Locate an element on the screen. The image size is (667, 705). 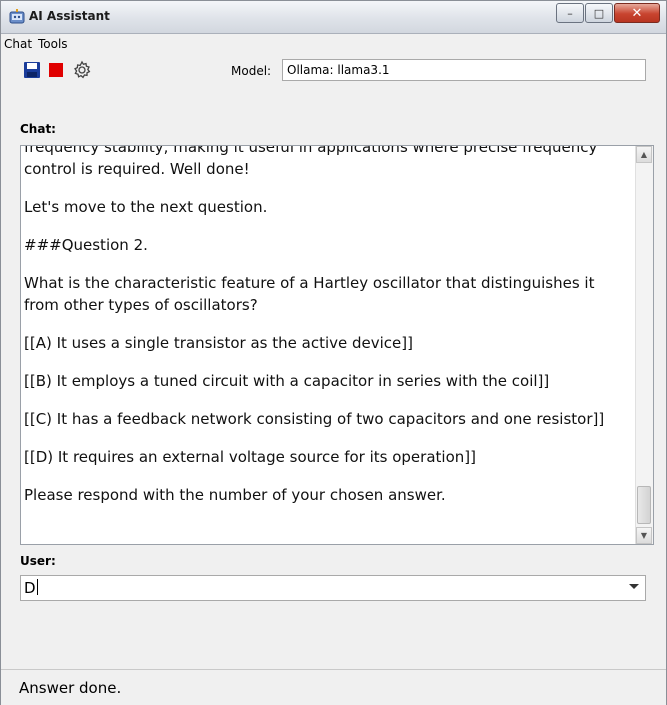
chat-message: ###Question 2. is located at coordinates (86, 245).